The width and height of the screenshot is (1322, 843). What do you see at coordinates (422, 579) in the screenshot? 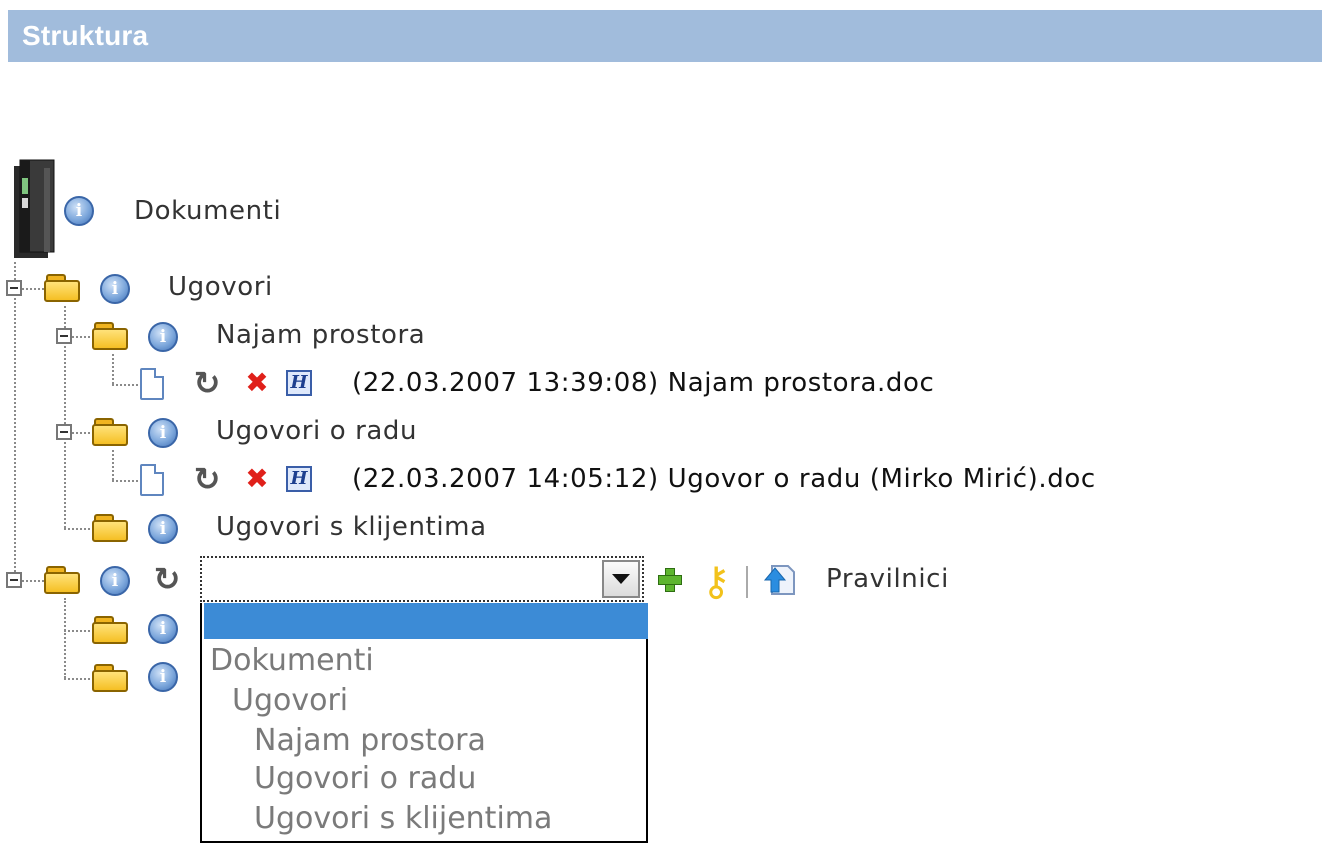
I see `move-target-select` at bounding box center [422, 579].